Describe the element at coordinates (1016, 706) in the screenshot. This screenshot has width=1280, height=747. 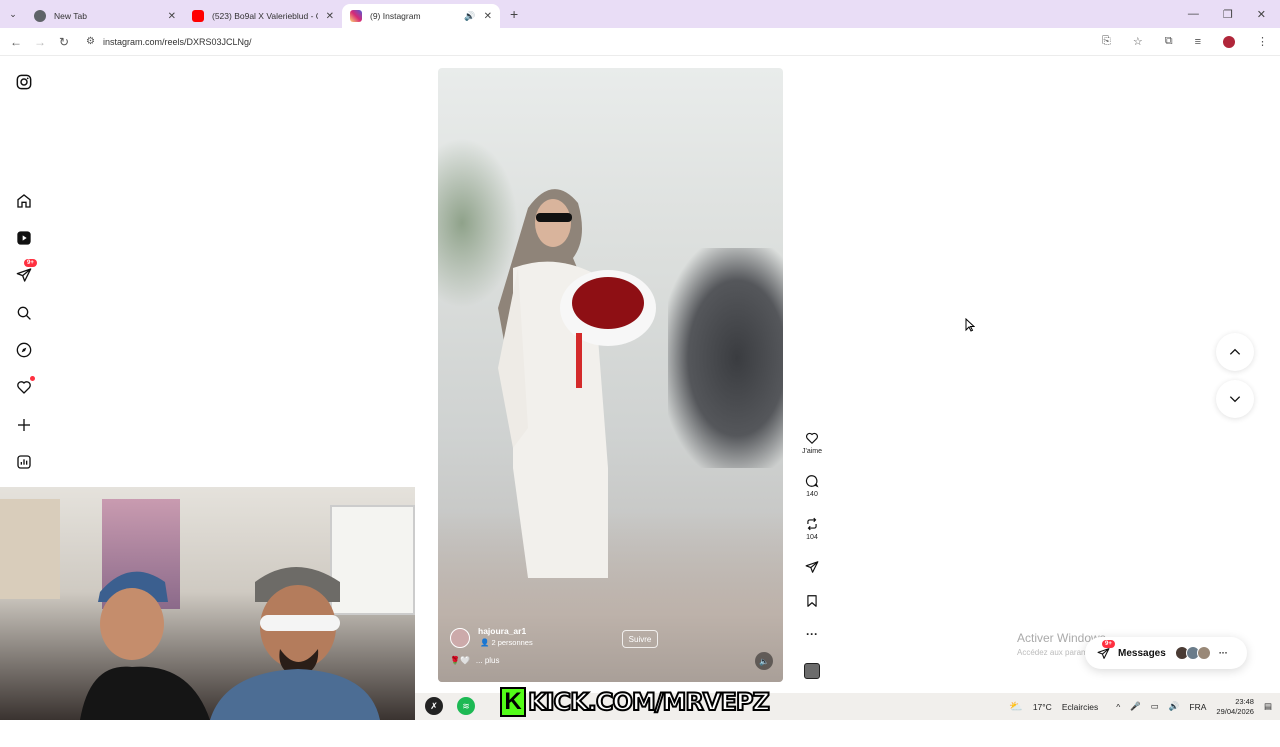
I see `weather-icon: ⛅` at that location.